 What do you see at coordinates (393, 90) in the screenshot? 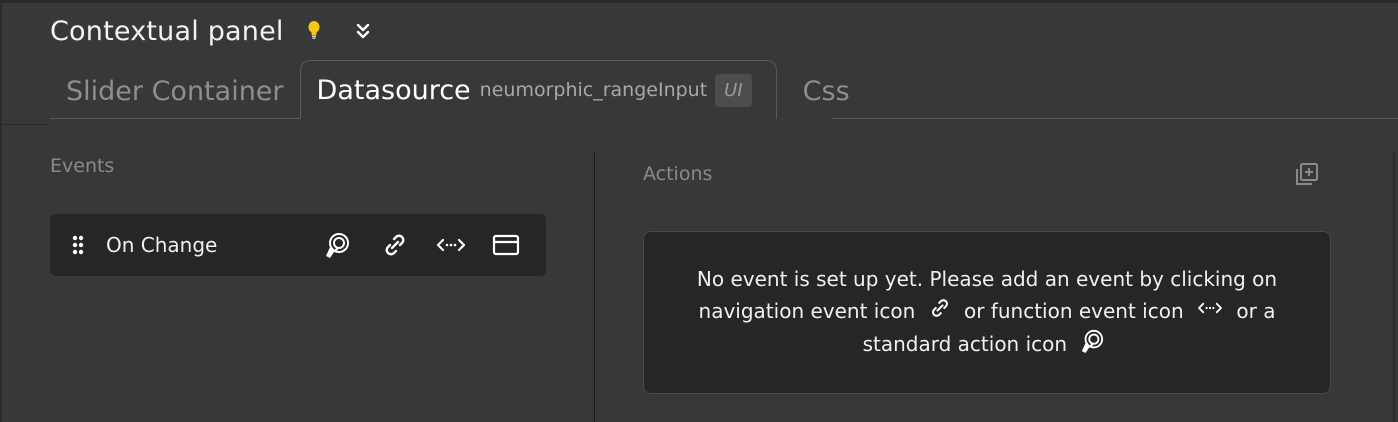
I see `tab-label: Datasource` at bounding box center [393, 90].